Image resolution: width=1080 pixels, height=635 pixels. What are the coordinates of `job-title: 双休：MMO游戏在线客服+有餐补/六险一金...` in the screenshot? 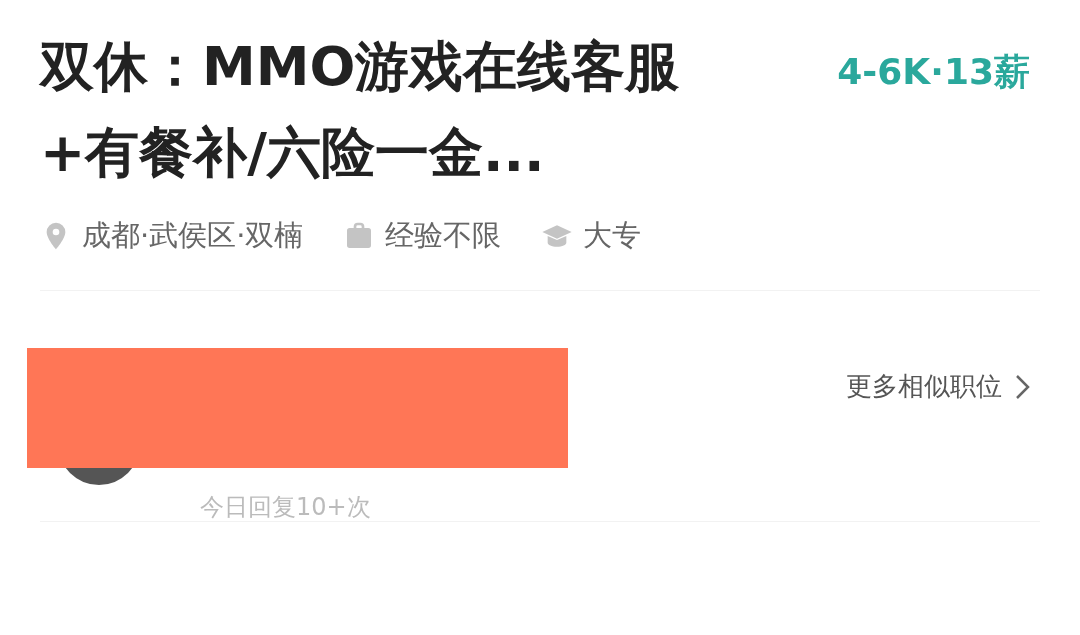 It's located at (360, 110).